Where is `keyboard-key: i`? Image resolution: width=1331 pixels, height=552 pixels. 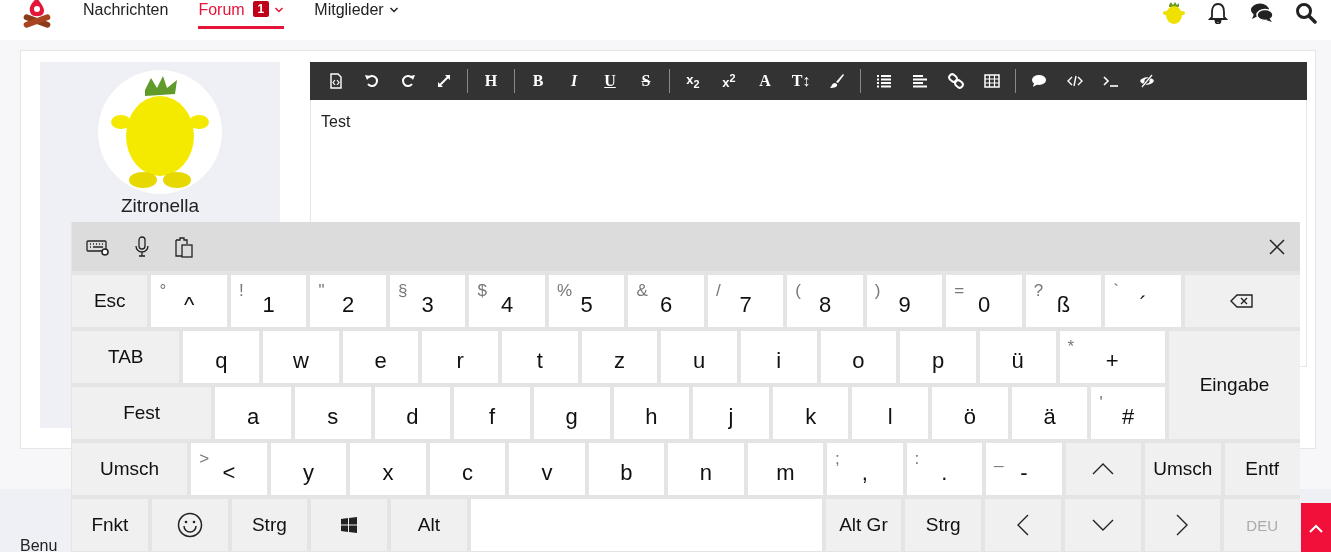 keyboard-key: i is located at coordinates (778, 357).